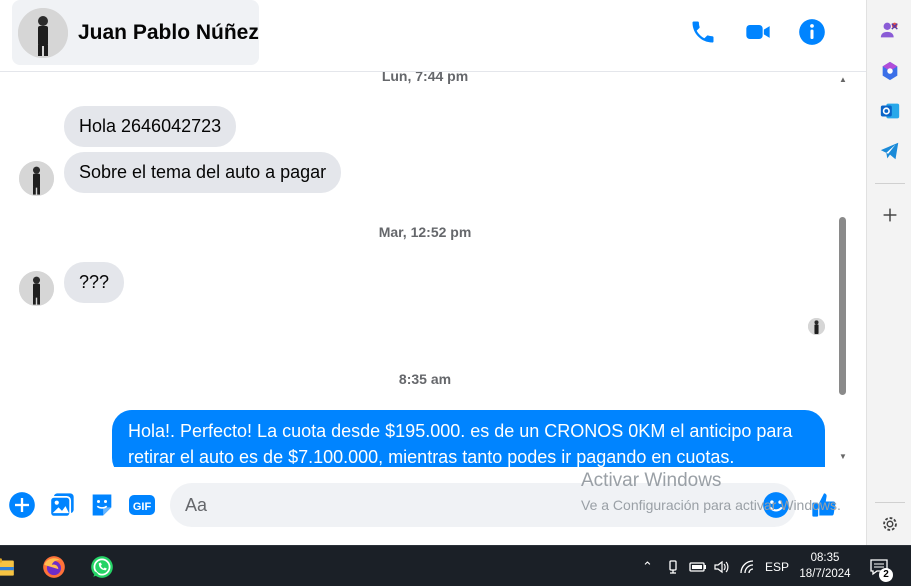 Image resolution: width=911 pixels, height=586 pixels. What do you see at coordinates (842, 306) in the screenshot?
I see `scrollbar-thumb` at bounding box center [842, 306].